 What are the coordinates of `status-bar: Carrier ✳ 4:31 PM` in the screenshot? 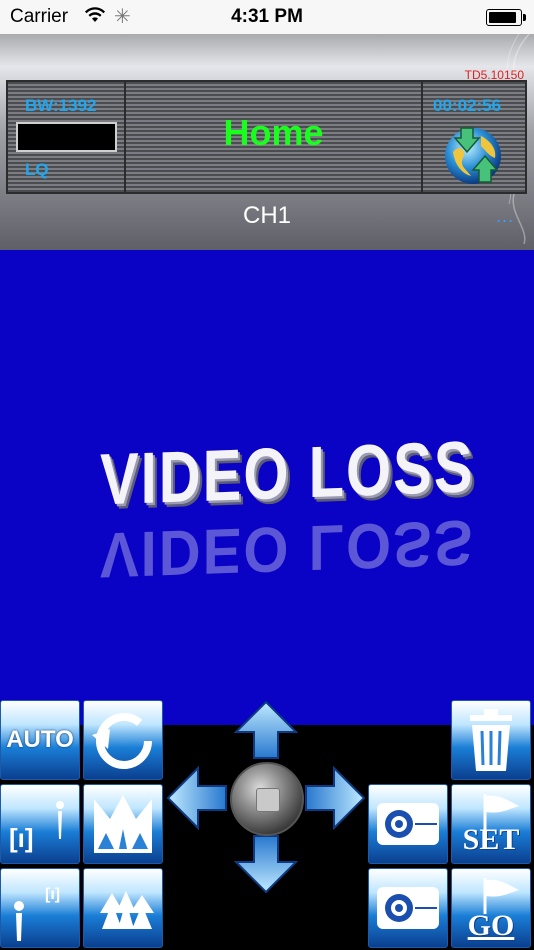 It's located at (267, 17).